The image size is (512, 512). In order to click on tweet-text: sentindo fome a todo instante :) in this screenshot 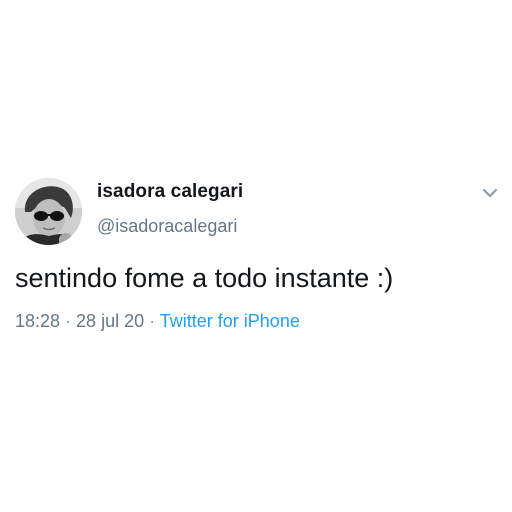, I will do `click(204, 278)`.